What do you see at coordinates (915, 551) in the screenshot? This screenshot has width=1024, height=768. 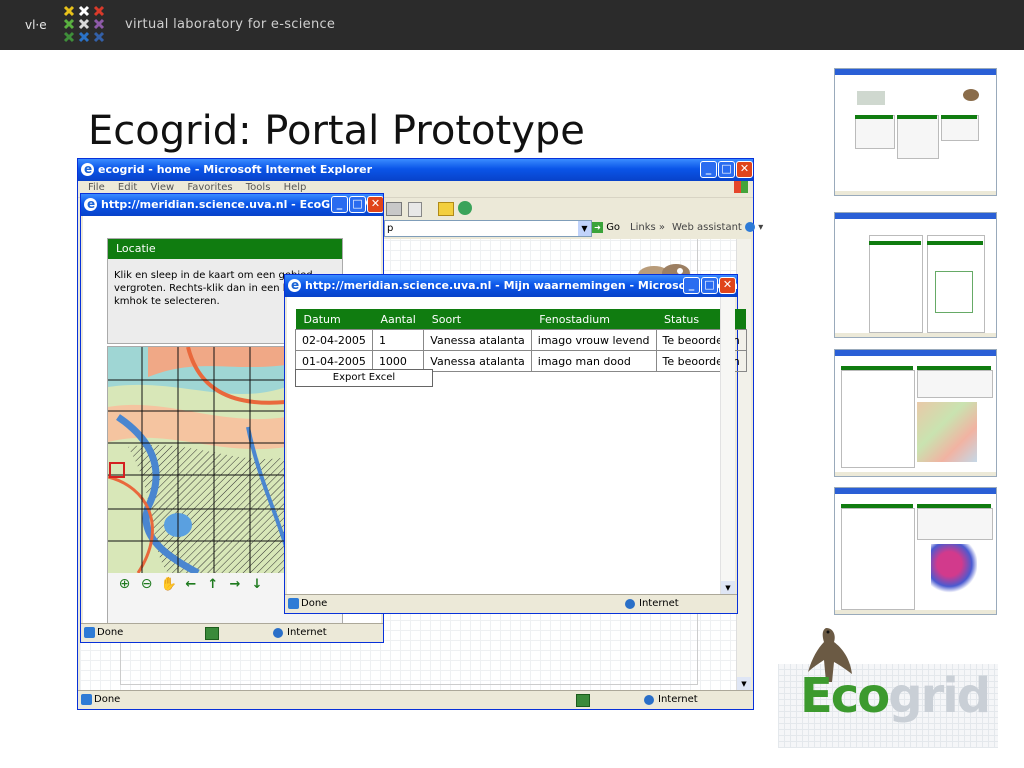 I see `thumbnail-distribution` at bounding box center [915, 551].